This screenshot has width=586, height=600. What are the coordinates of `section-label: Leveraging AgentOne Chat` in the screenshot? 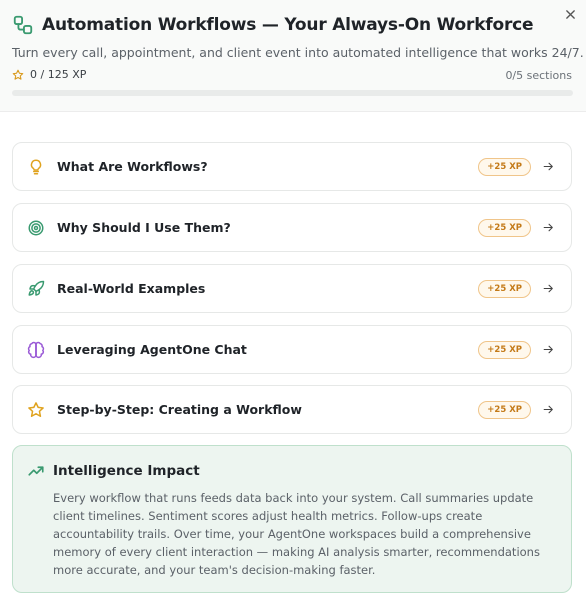 It's located at (152, 349).